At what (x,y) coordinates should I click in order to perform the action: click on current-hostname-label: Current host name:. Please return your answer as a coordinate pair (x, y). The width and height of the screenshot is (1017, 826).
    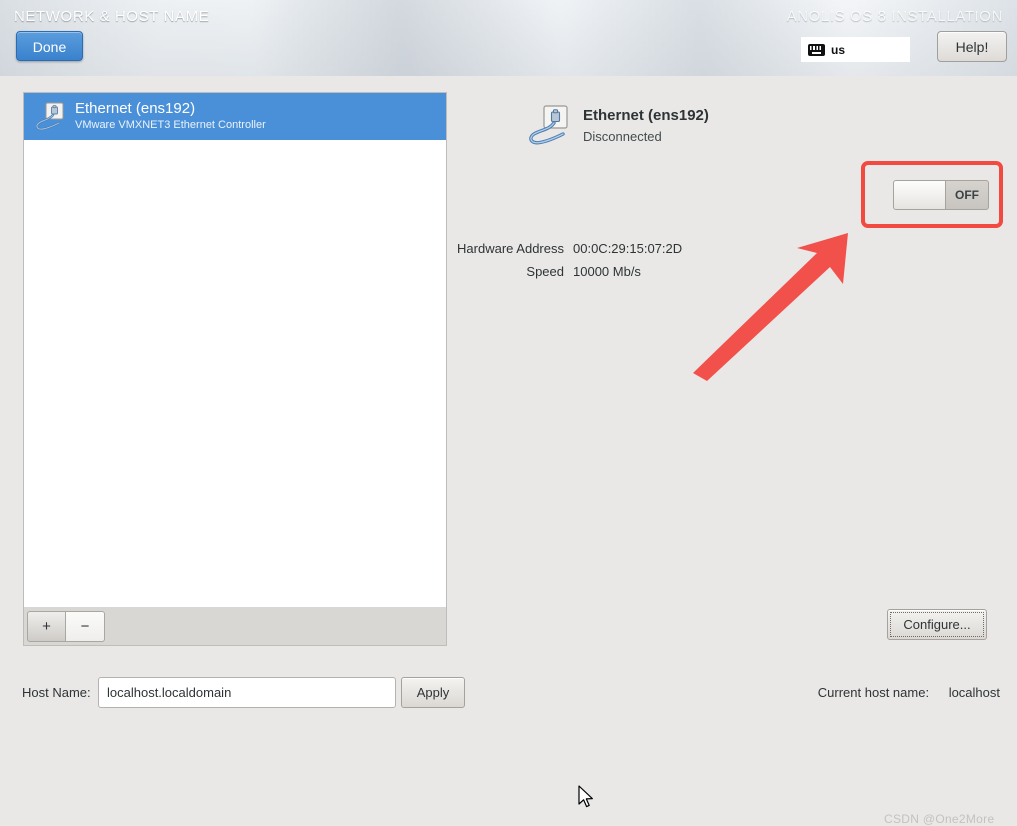
    Looking at the image, I should click on (873, 692).